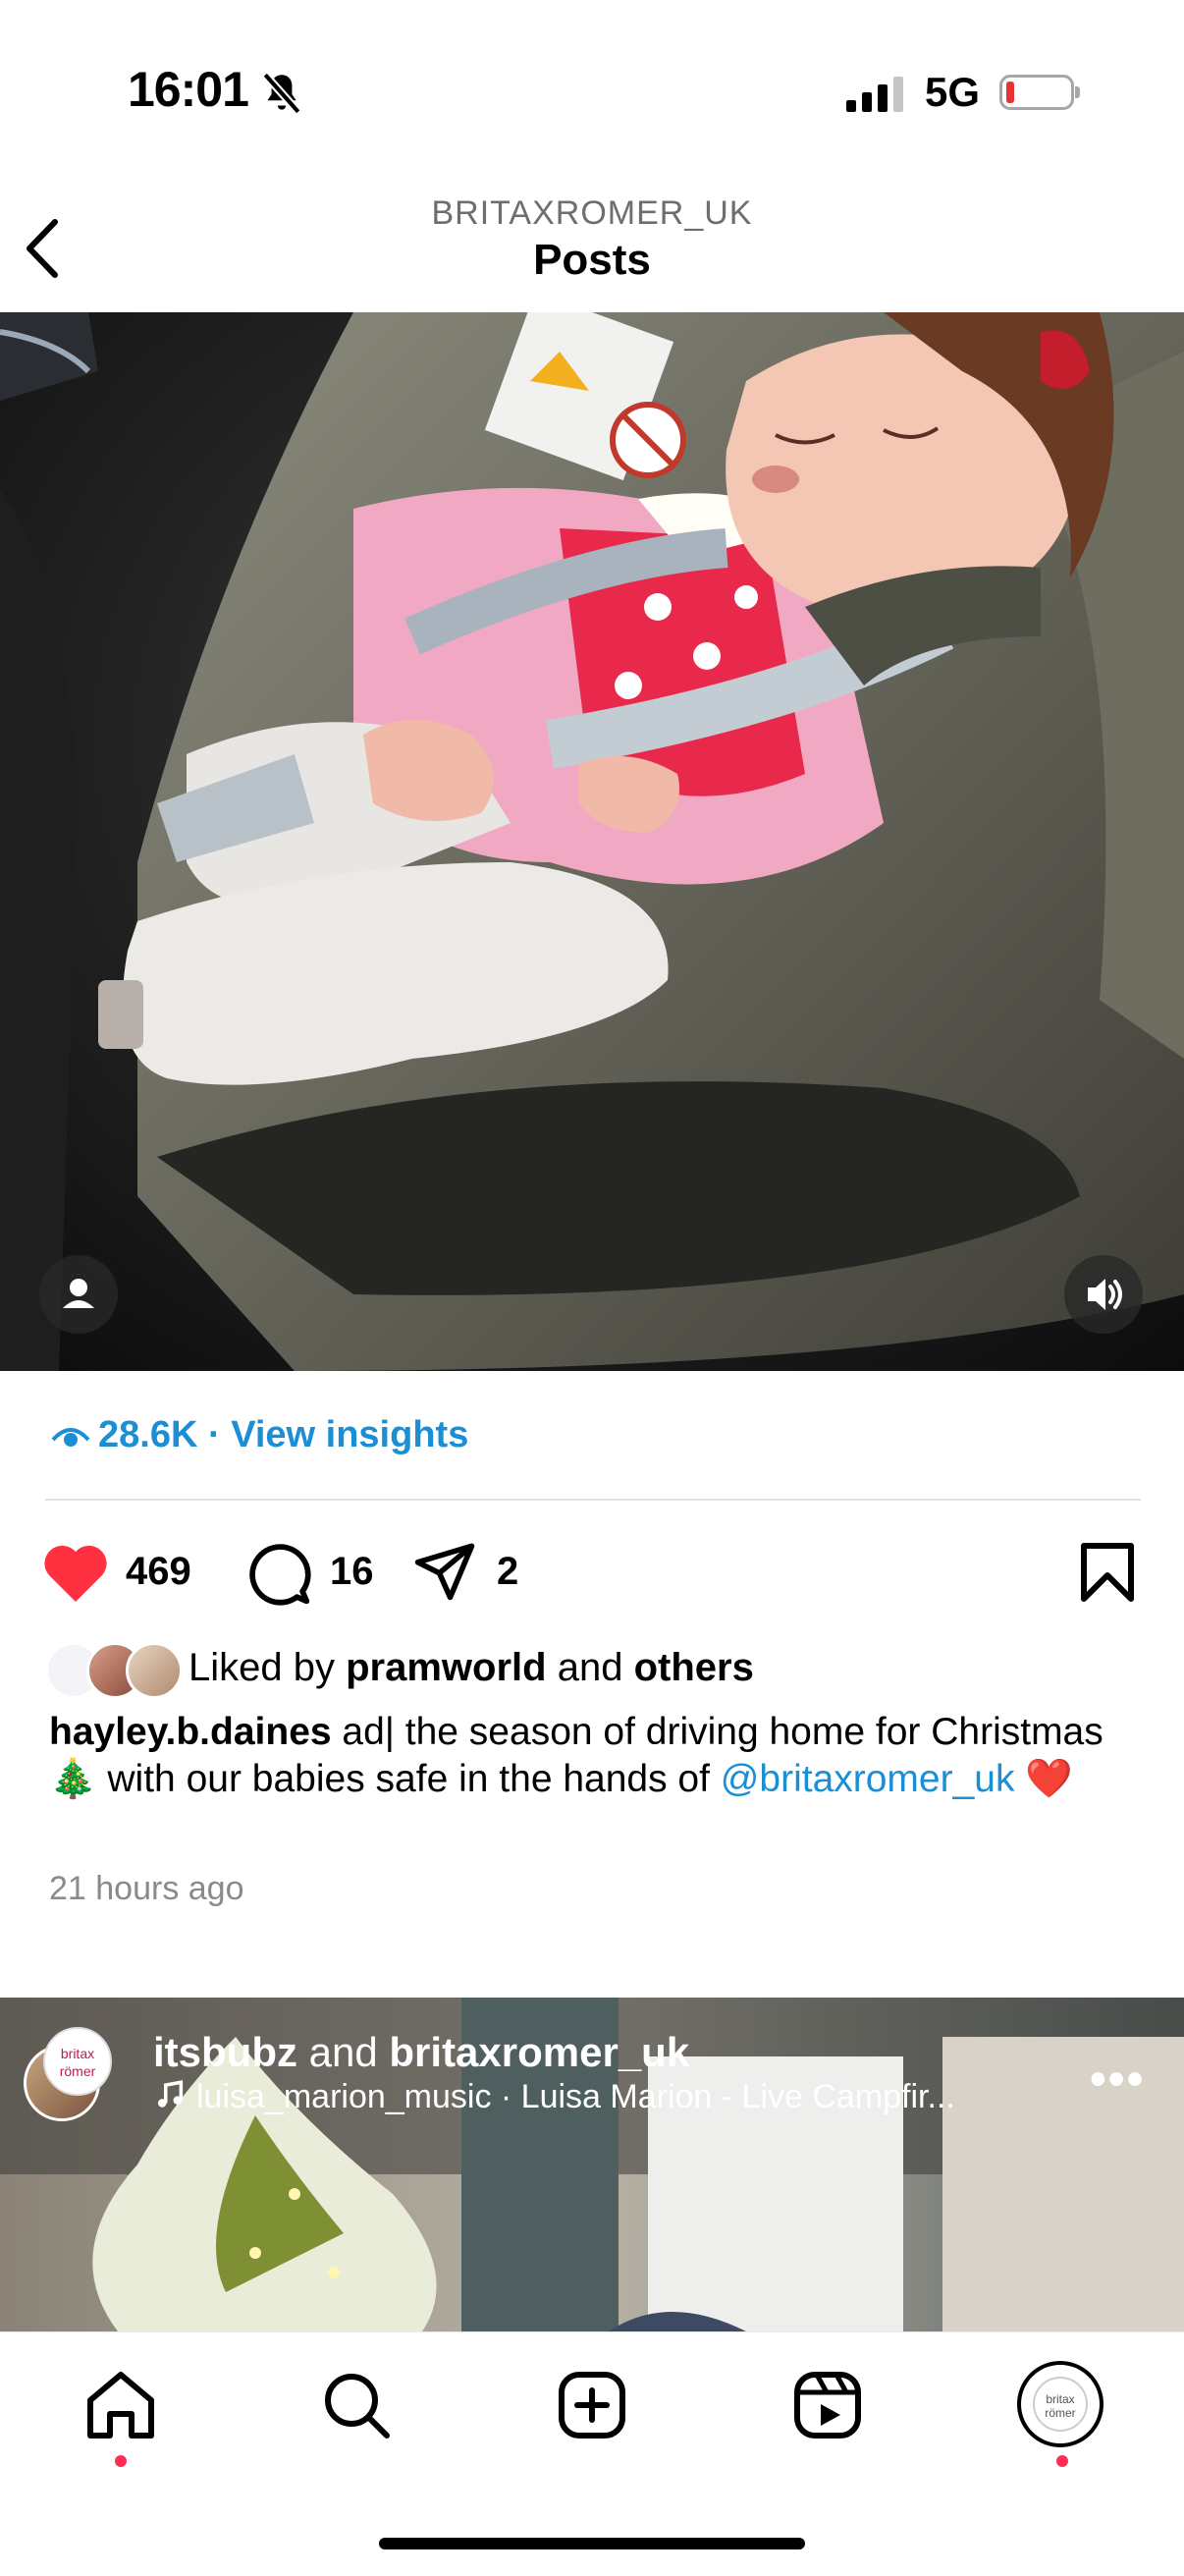 The width and height of the screenshot is (1184, 2576). I want to click on reels-icon, so click(828, 2405).